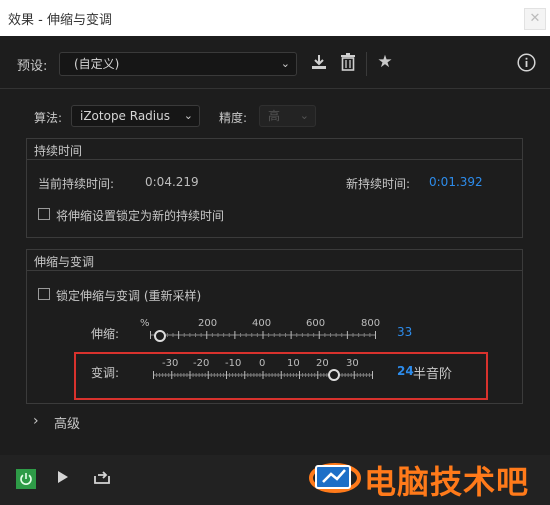 The width and height of the screenshot is (550, 505). I want to click on precision-value: 高, so click(274, 116).